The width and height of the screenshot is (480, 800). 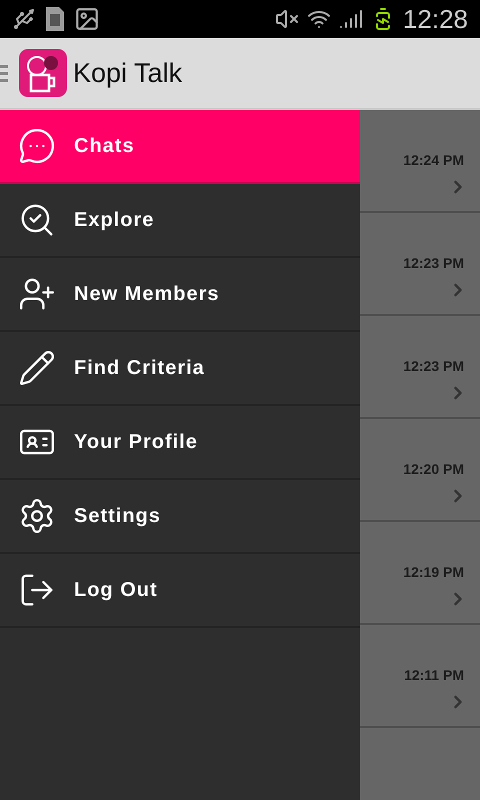 What do you see at coordinates (139, 368) in the screenshot?
I see `menu-label: Find Criteria` at bounding box center [139, 368].